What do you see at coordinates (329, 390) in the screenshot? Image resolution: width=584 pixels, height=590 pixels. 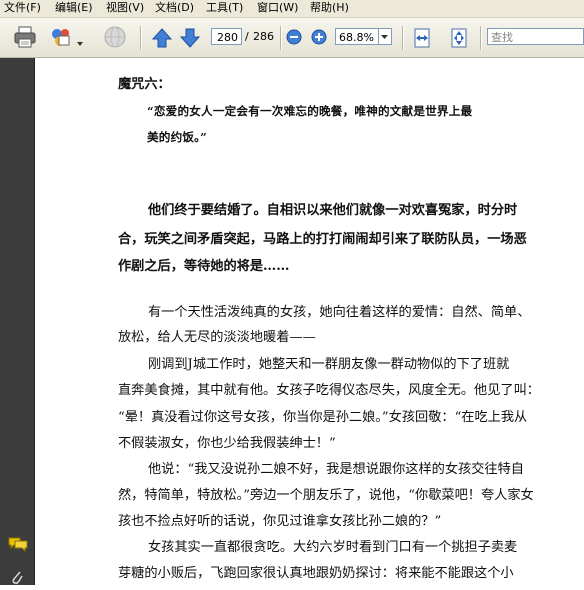 I see `body-line: 直奔美食摊，其中就有他。女孩子吃得仪态尽失，风度全无。他见了叫：` at bounding box center [329, 390].